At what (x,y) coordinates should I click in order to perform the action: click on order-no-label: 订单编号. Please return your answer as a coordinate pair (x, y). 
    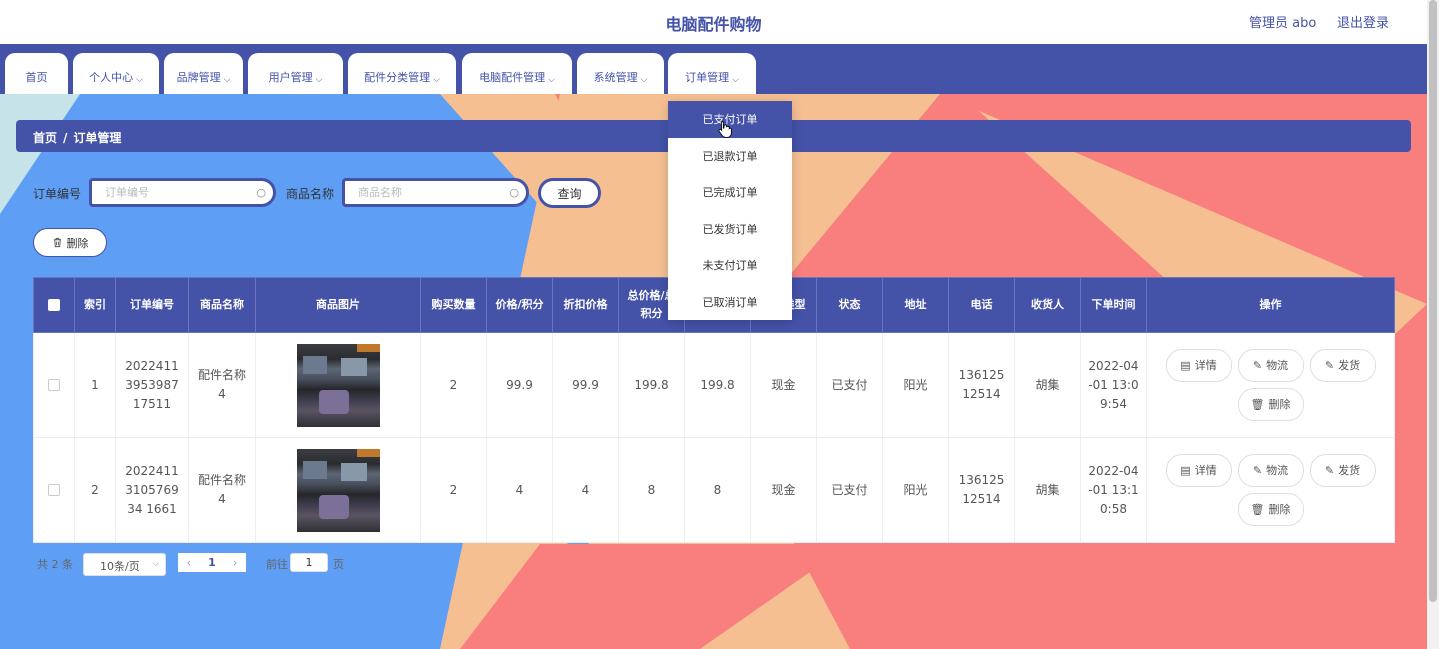
    Looking at the image, I should click on (57, 194).